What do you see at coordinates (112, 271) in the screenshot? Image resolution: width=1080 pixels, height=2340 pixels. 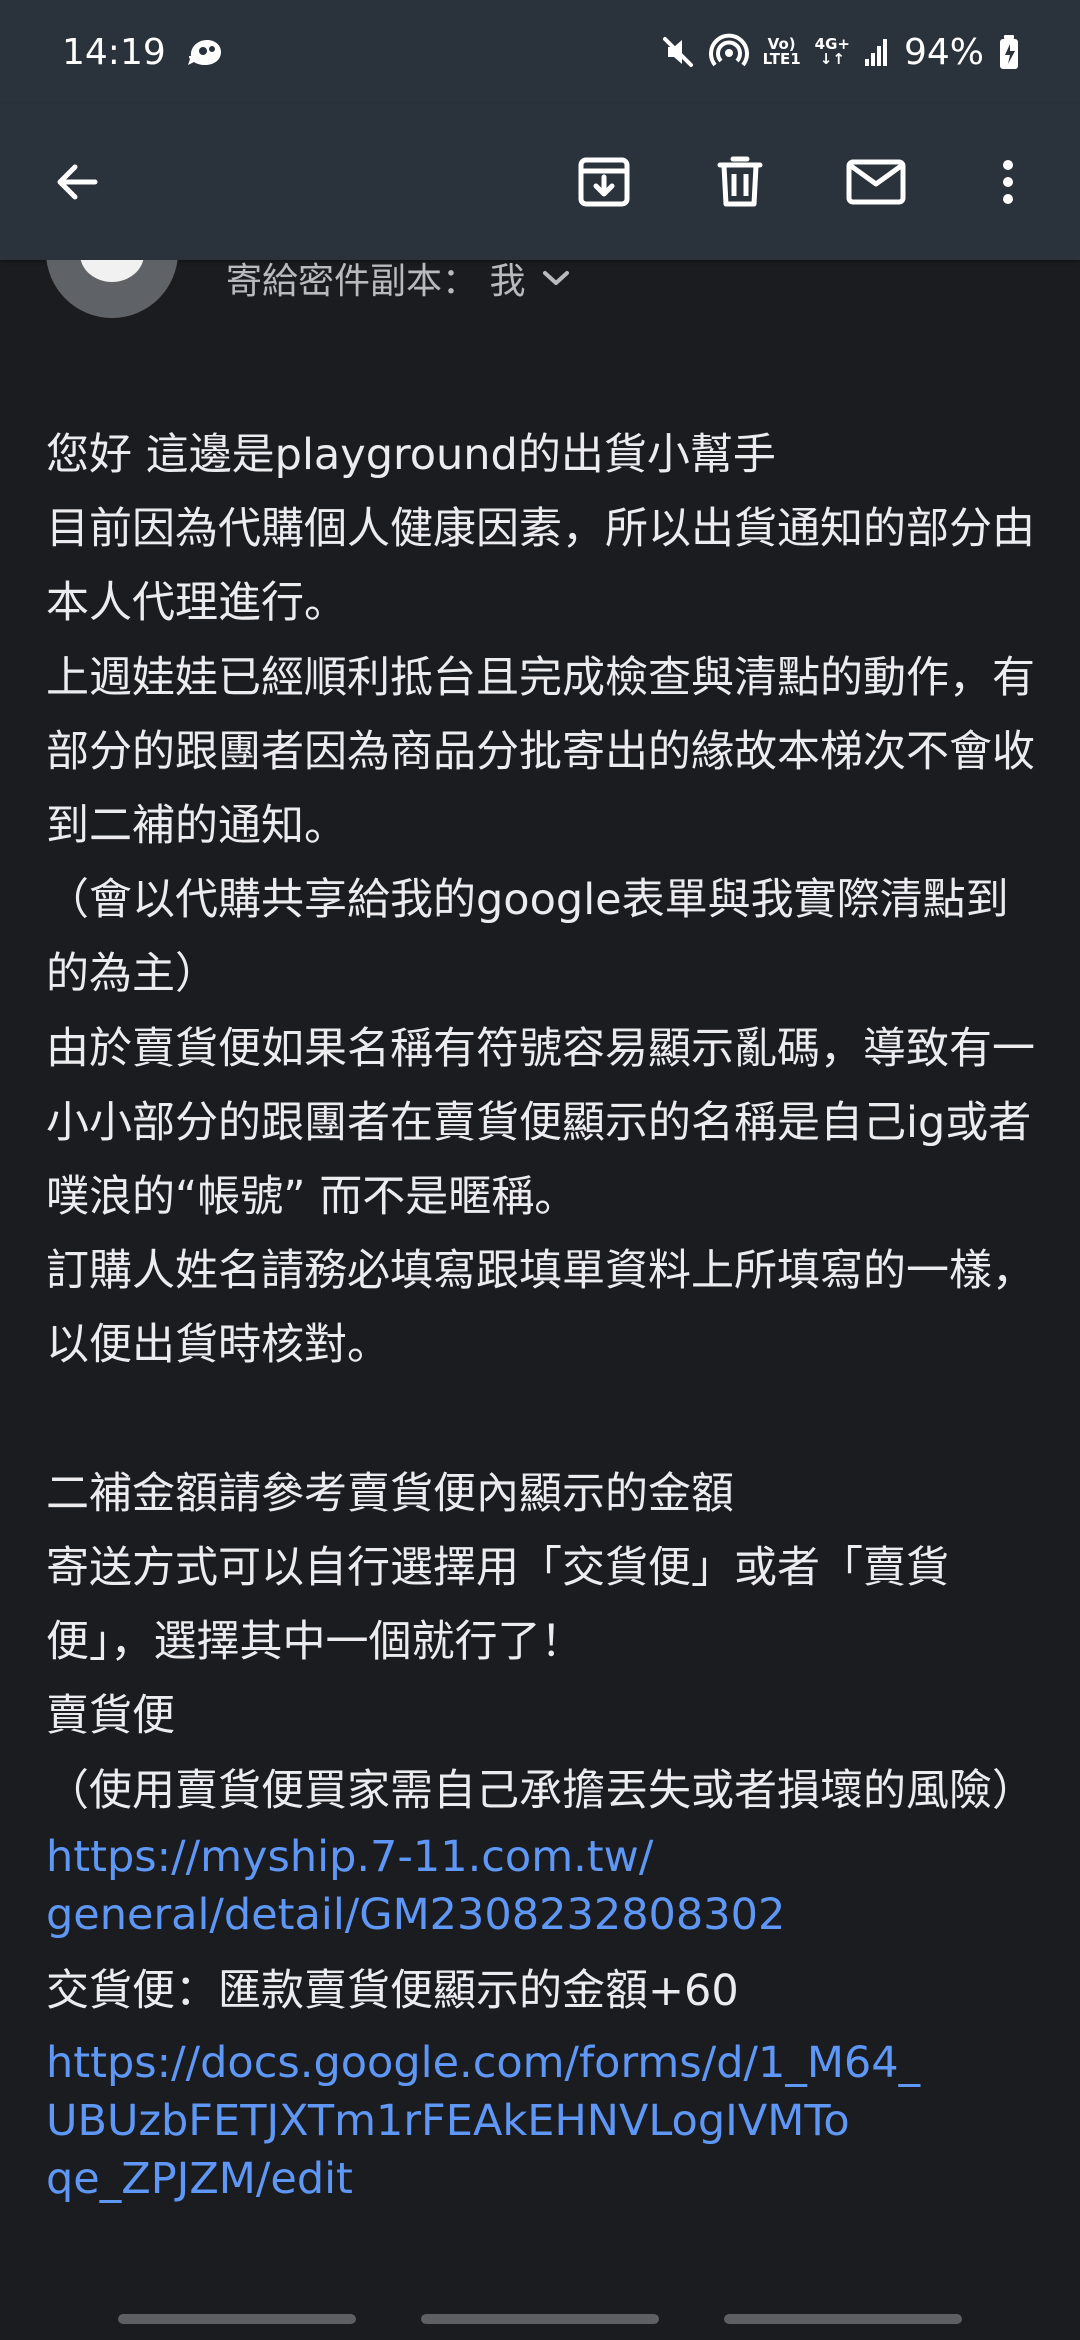 I see `avatar-face` at bounding box center [112, 271].